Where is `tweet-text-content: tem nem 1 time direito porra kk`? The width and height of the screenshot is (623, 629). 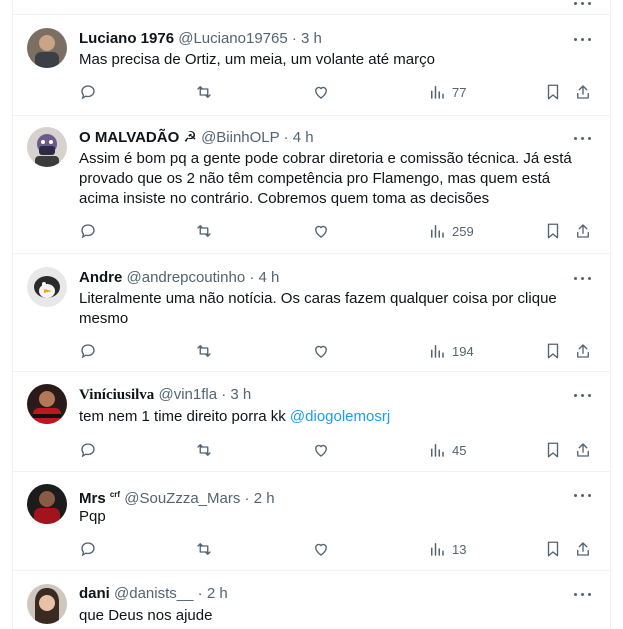
tweet-text-content: tem nem 1 time direito porra kk is located at coordinates (182, 416).